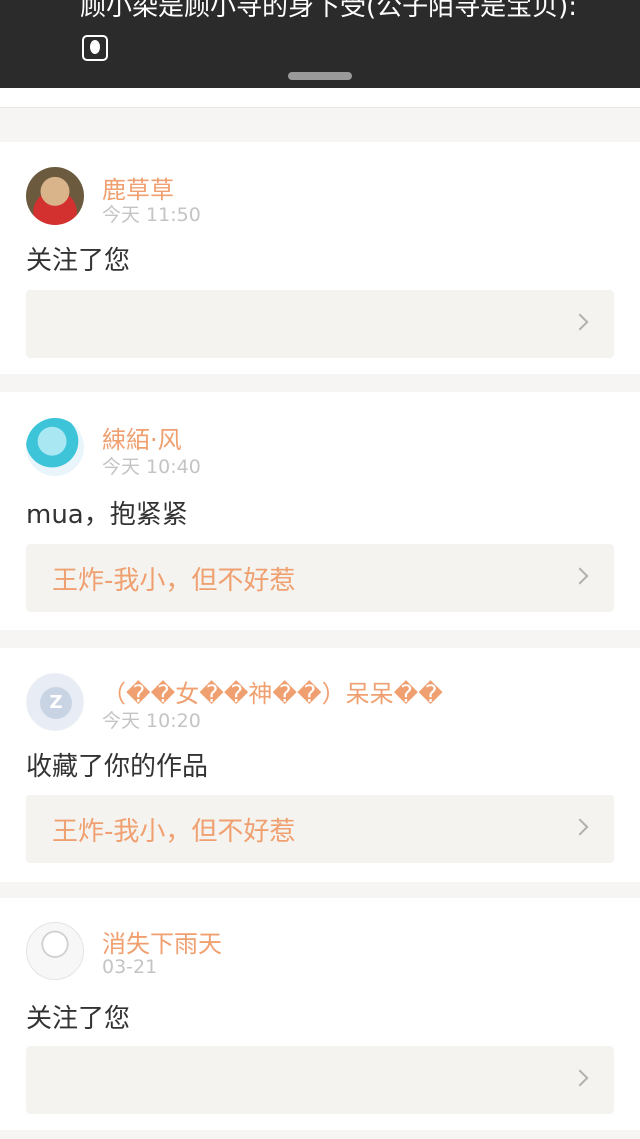 This screenshot has height=1139, width=640. I want to click on avatar: Z, so click(55, 702).